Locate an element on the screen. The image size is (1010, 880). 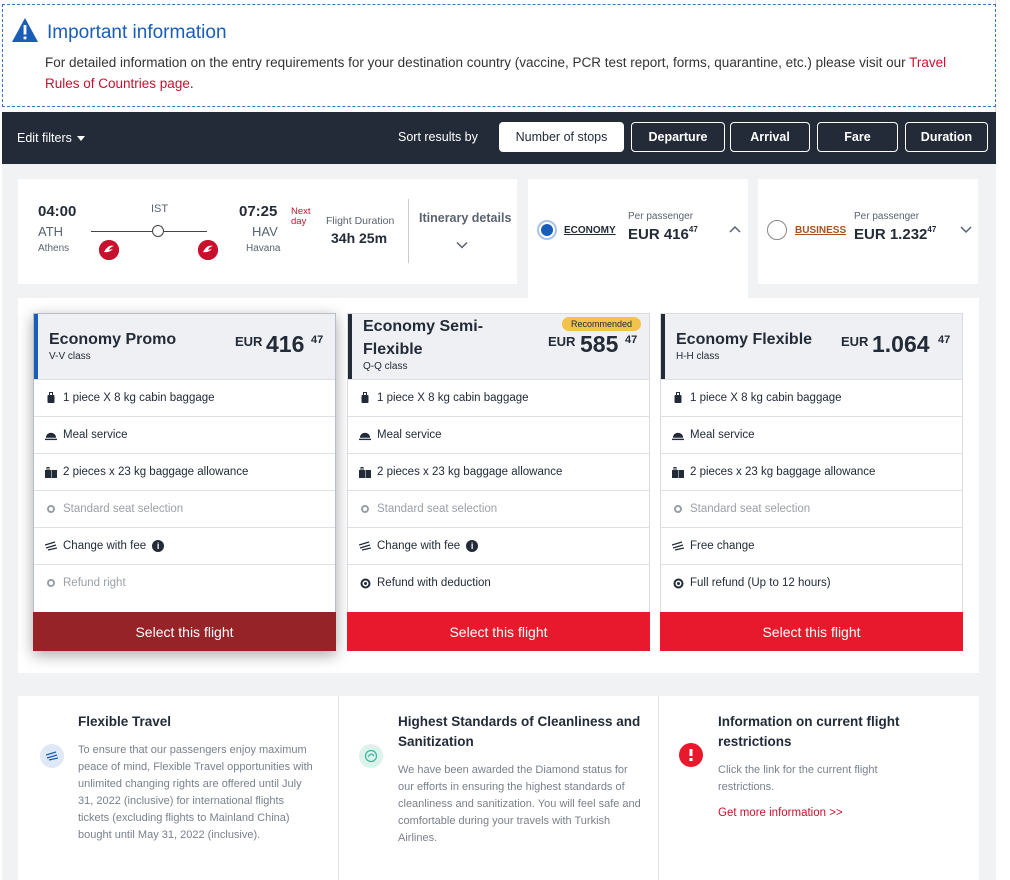
flight-duration-label: Flight Duration is located at coordinates (360, 221).